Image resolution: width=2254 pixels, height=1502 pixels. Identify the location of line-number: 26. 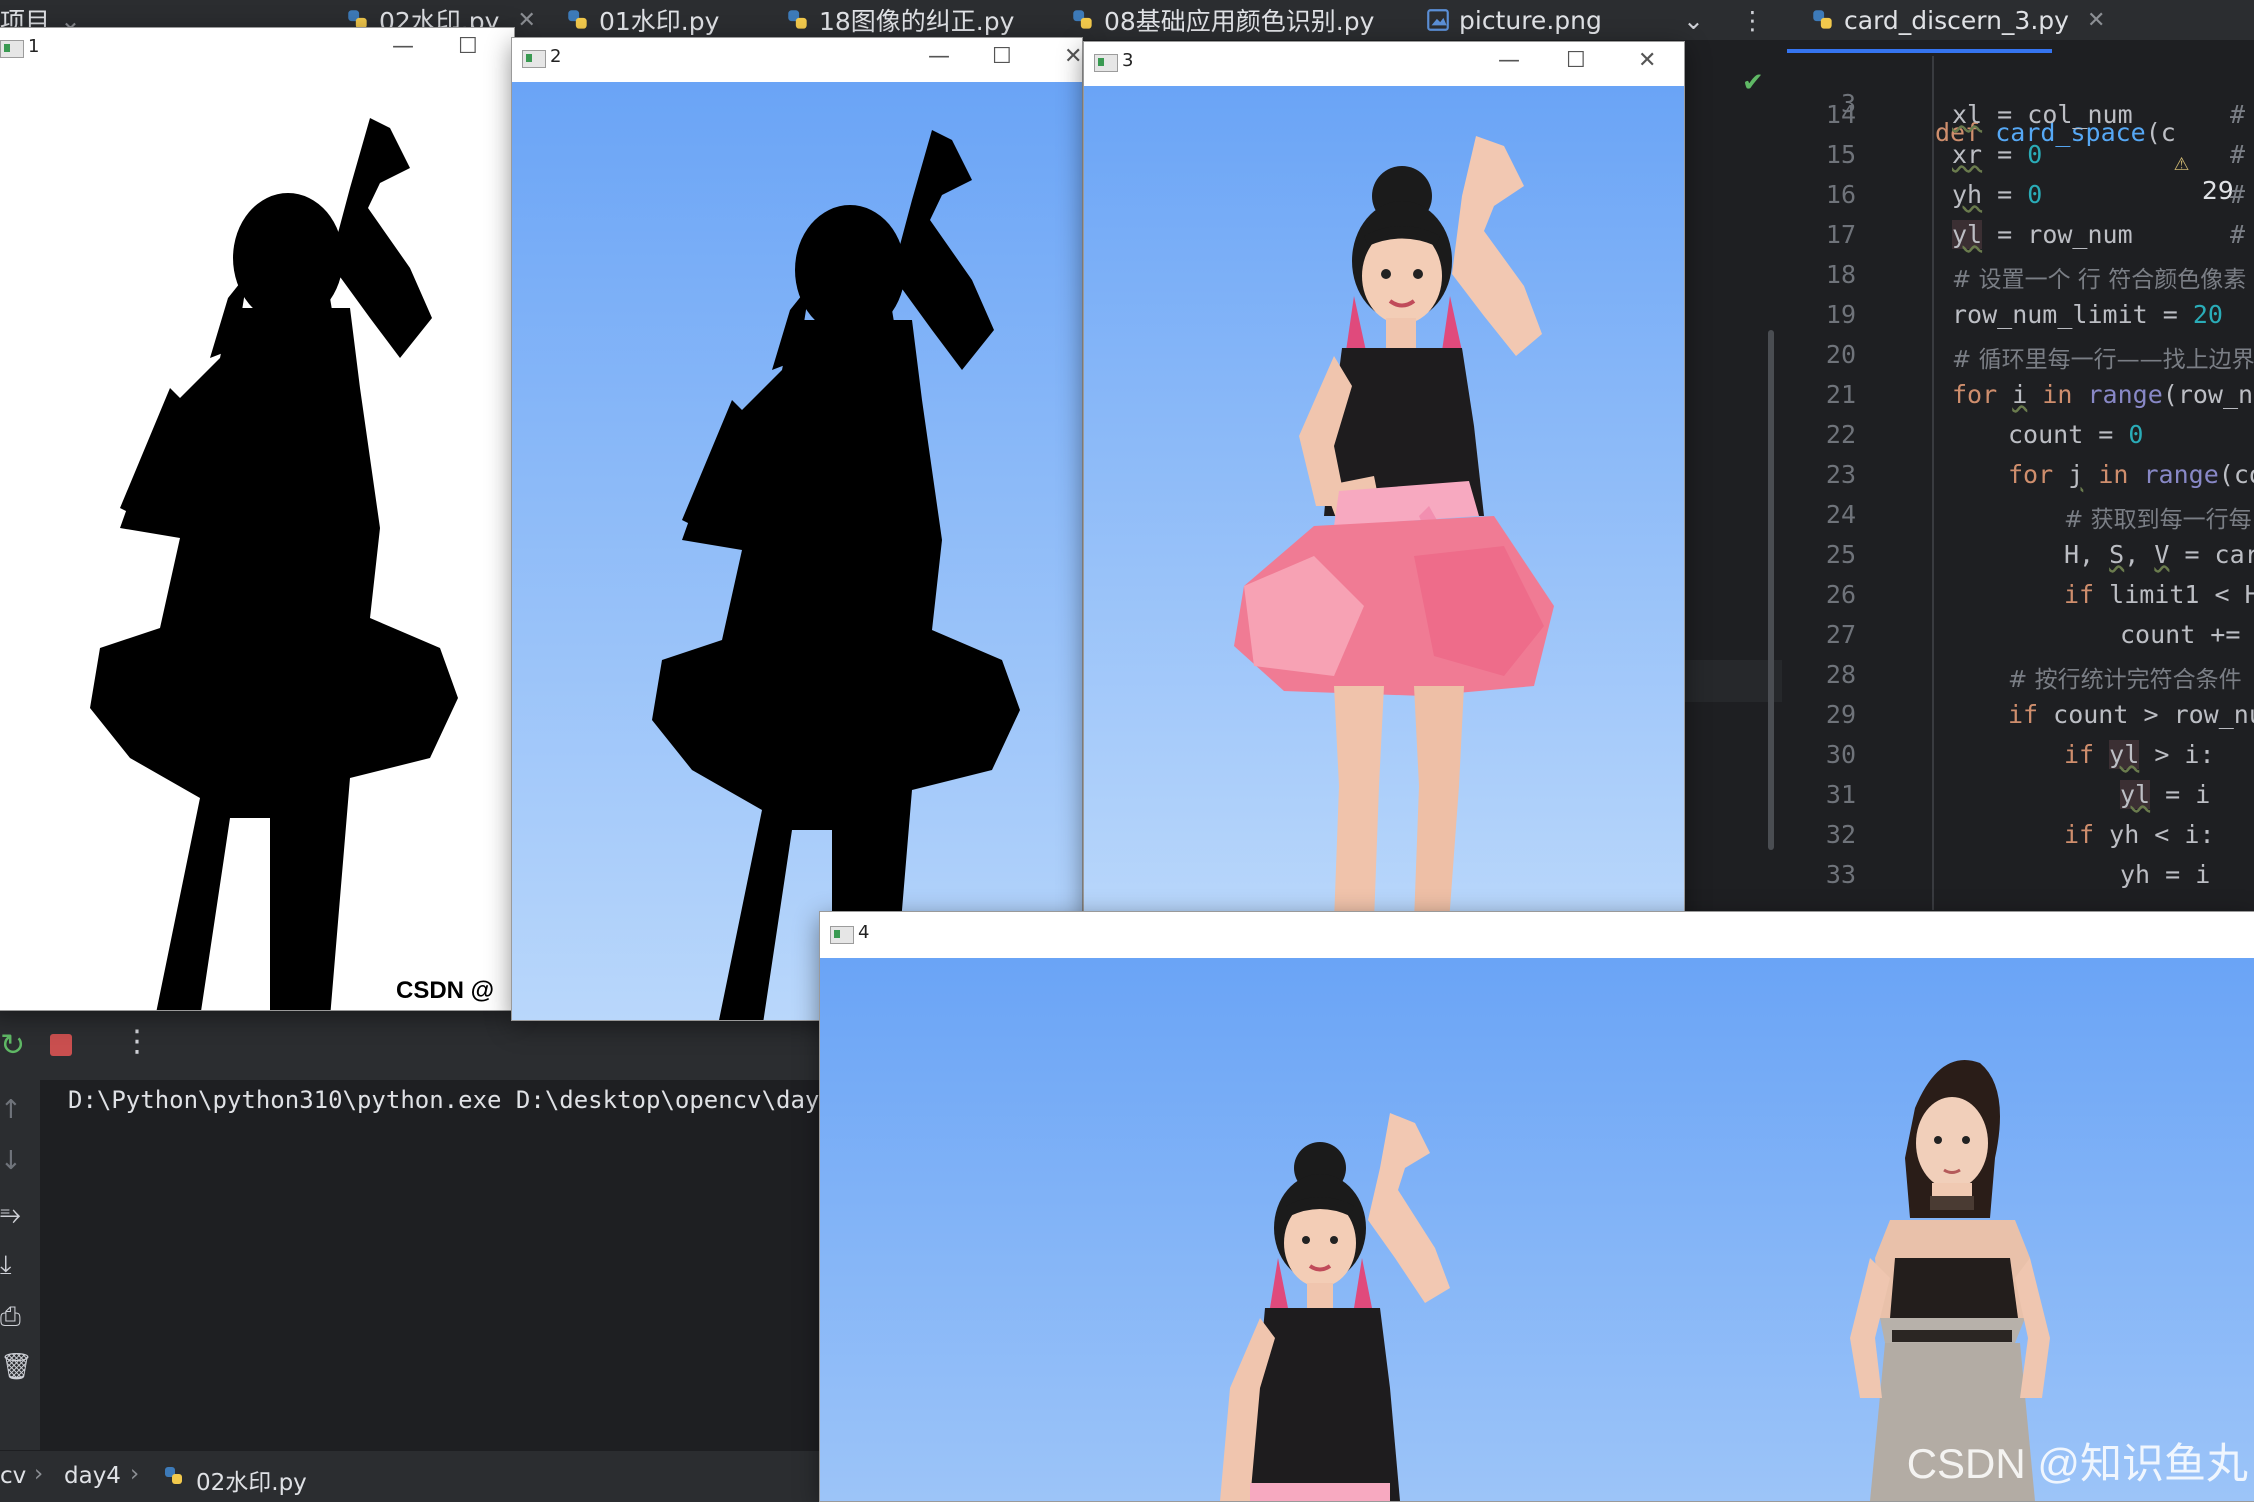
(1840, 594).